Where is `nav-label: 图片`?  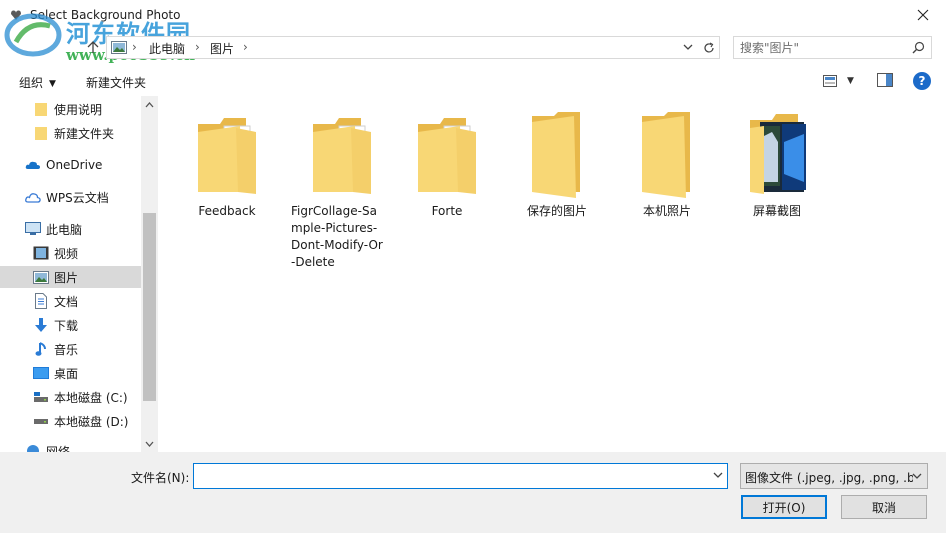 nav-label: 图片 is located at coordinates (66, 277).